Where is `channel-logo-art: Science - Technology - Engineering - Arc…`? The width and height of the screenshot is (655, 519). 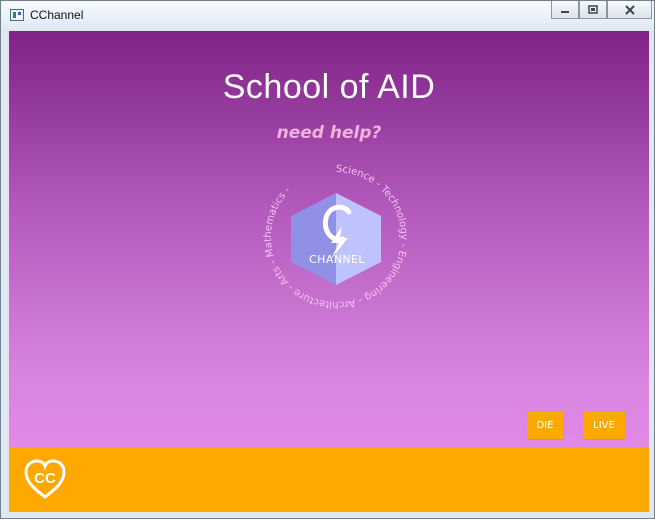
channel-logo-art: Science - Technology - Engineering - Arc… is located at coordinates (336, 237).